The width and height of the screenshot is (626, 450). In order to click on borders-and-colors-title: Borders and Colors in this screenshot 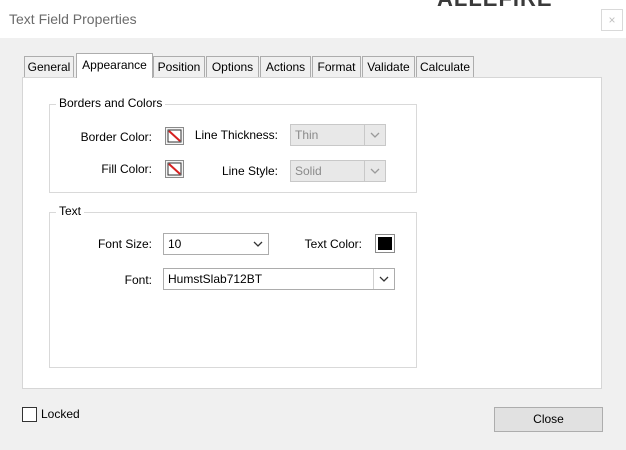, I will do `click(111, 103)`.